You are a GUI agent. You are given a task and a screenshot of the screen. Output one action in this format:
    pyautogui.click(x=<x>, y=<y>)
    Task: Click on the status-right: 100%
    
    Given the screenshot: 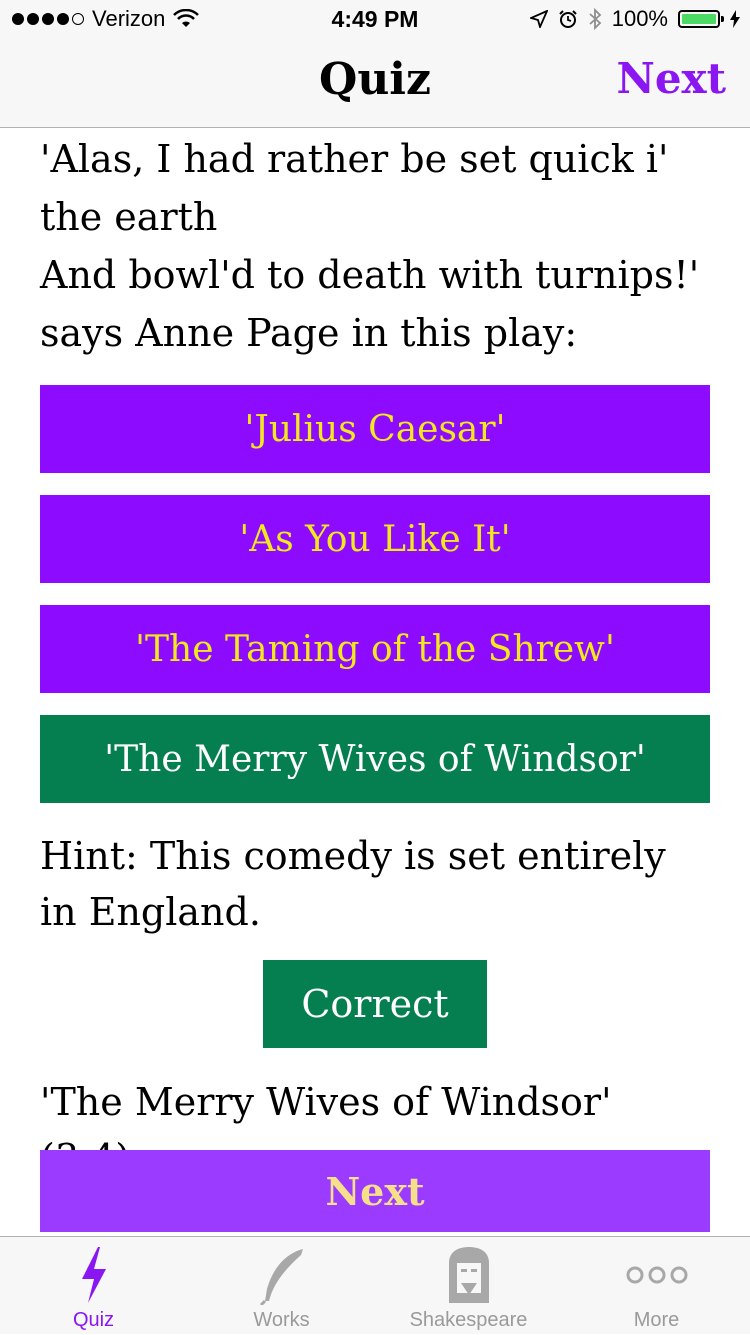 What is the action you would take?
    pyautogui.click(x=634, y=19)
    